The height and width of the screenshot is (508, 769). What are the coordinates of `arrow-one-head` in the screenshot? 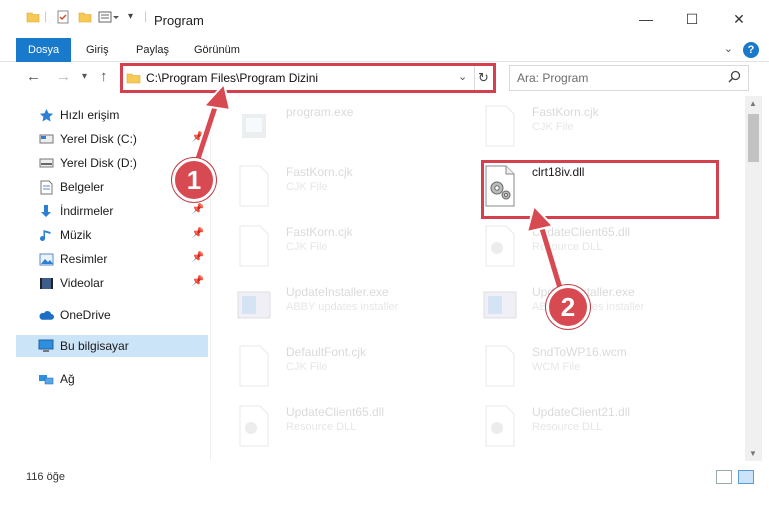 It's located at (217, 96).